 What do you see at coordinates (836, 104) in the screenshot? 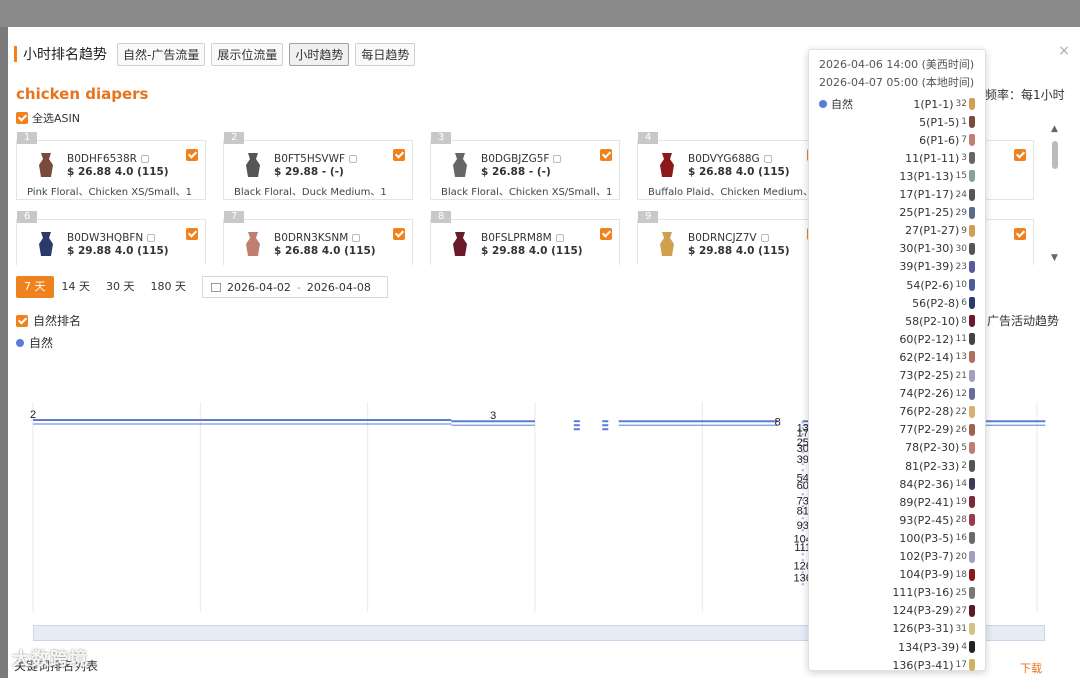
I see `tooltip-series: 自然` at bounding box center [836, 104].